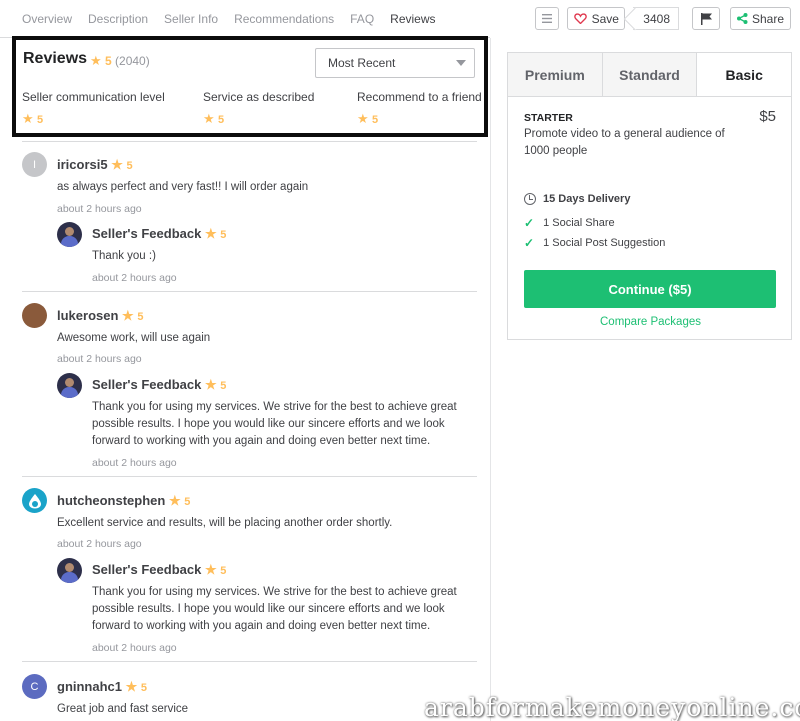  Describe the element at coordinates (284, 19) in the screenshot. I see `tab-recommendations: Recommendations` at that location.